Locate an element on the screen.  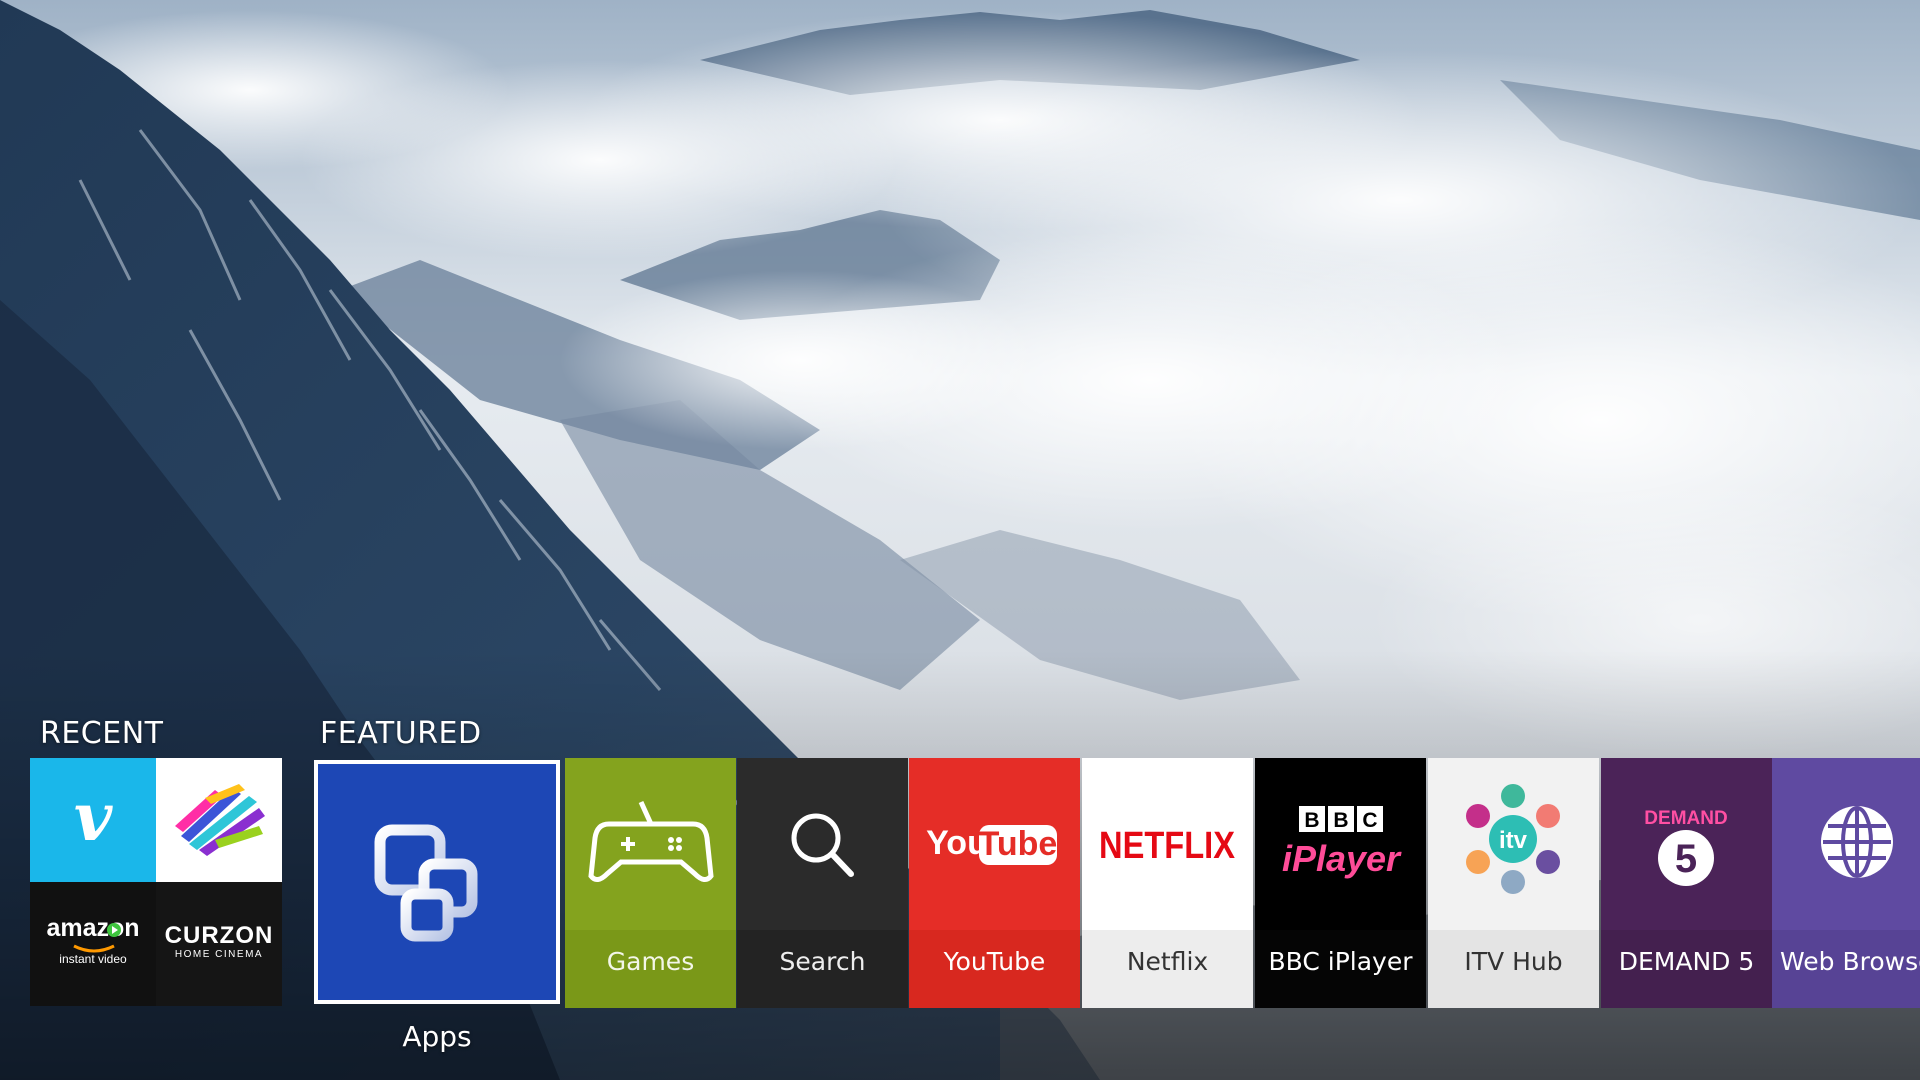
recent-section-label: RECENT is located at coordinates (102, 733).